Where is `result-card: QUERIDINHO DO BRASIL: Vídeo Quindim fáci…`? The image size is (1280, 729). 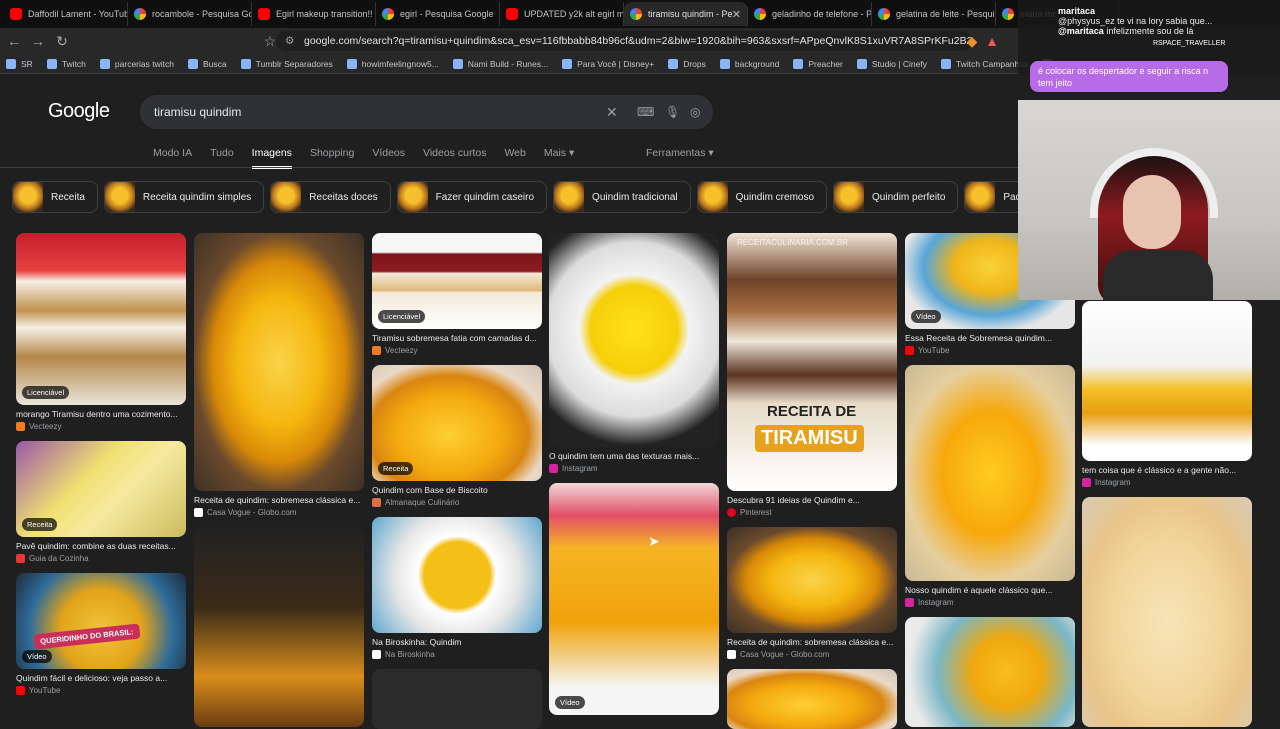 result-card: QUERIDINHO DO BRASIL: Vídeo Quindim fáci… is located at coordinates (101, 634).